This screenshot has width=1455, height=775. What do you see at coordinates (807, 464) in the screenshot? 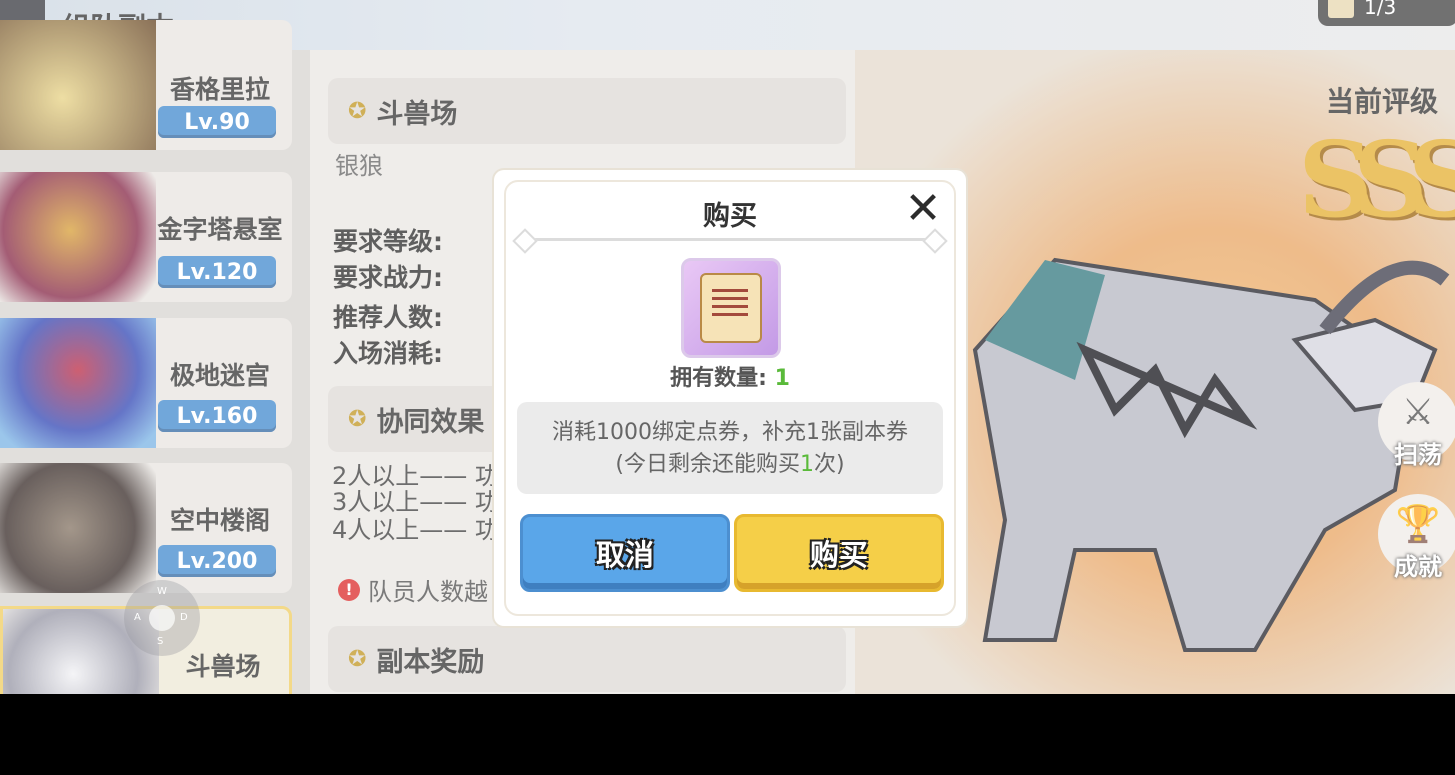
I see `remaining-count: 1` at bounding box center [807, 464].